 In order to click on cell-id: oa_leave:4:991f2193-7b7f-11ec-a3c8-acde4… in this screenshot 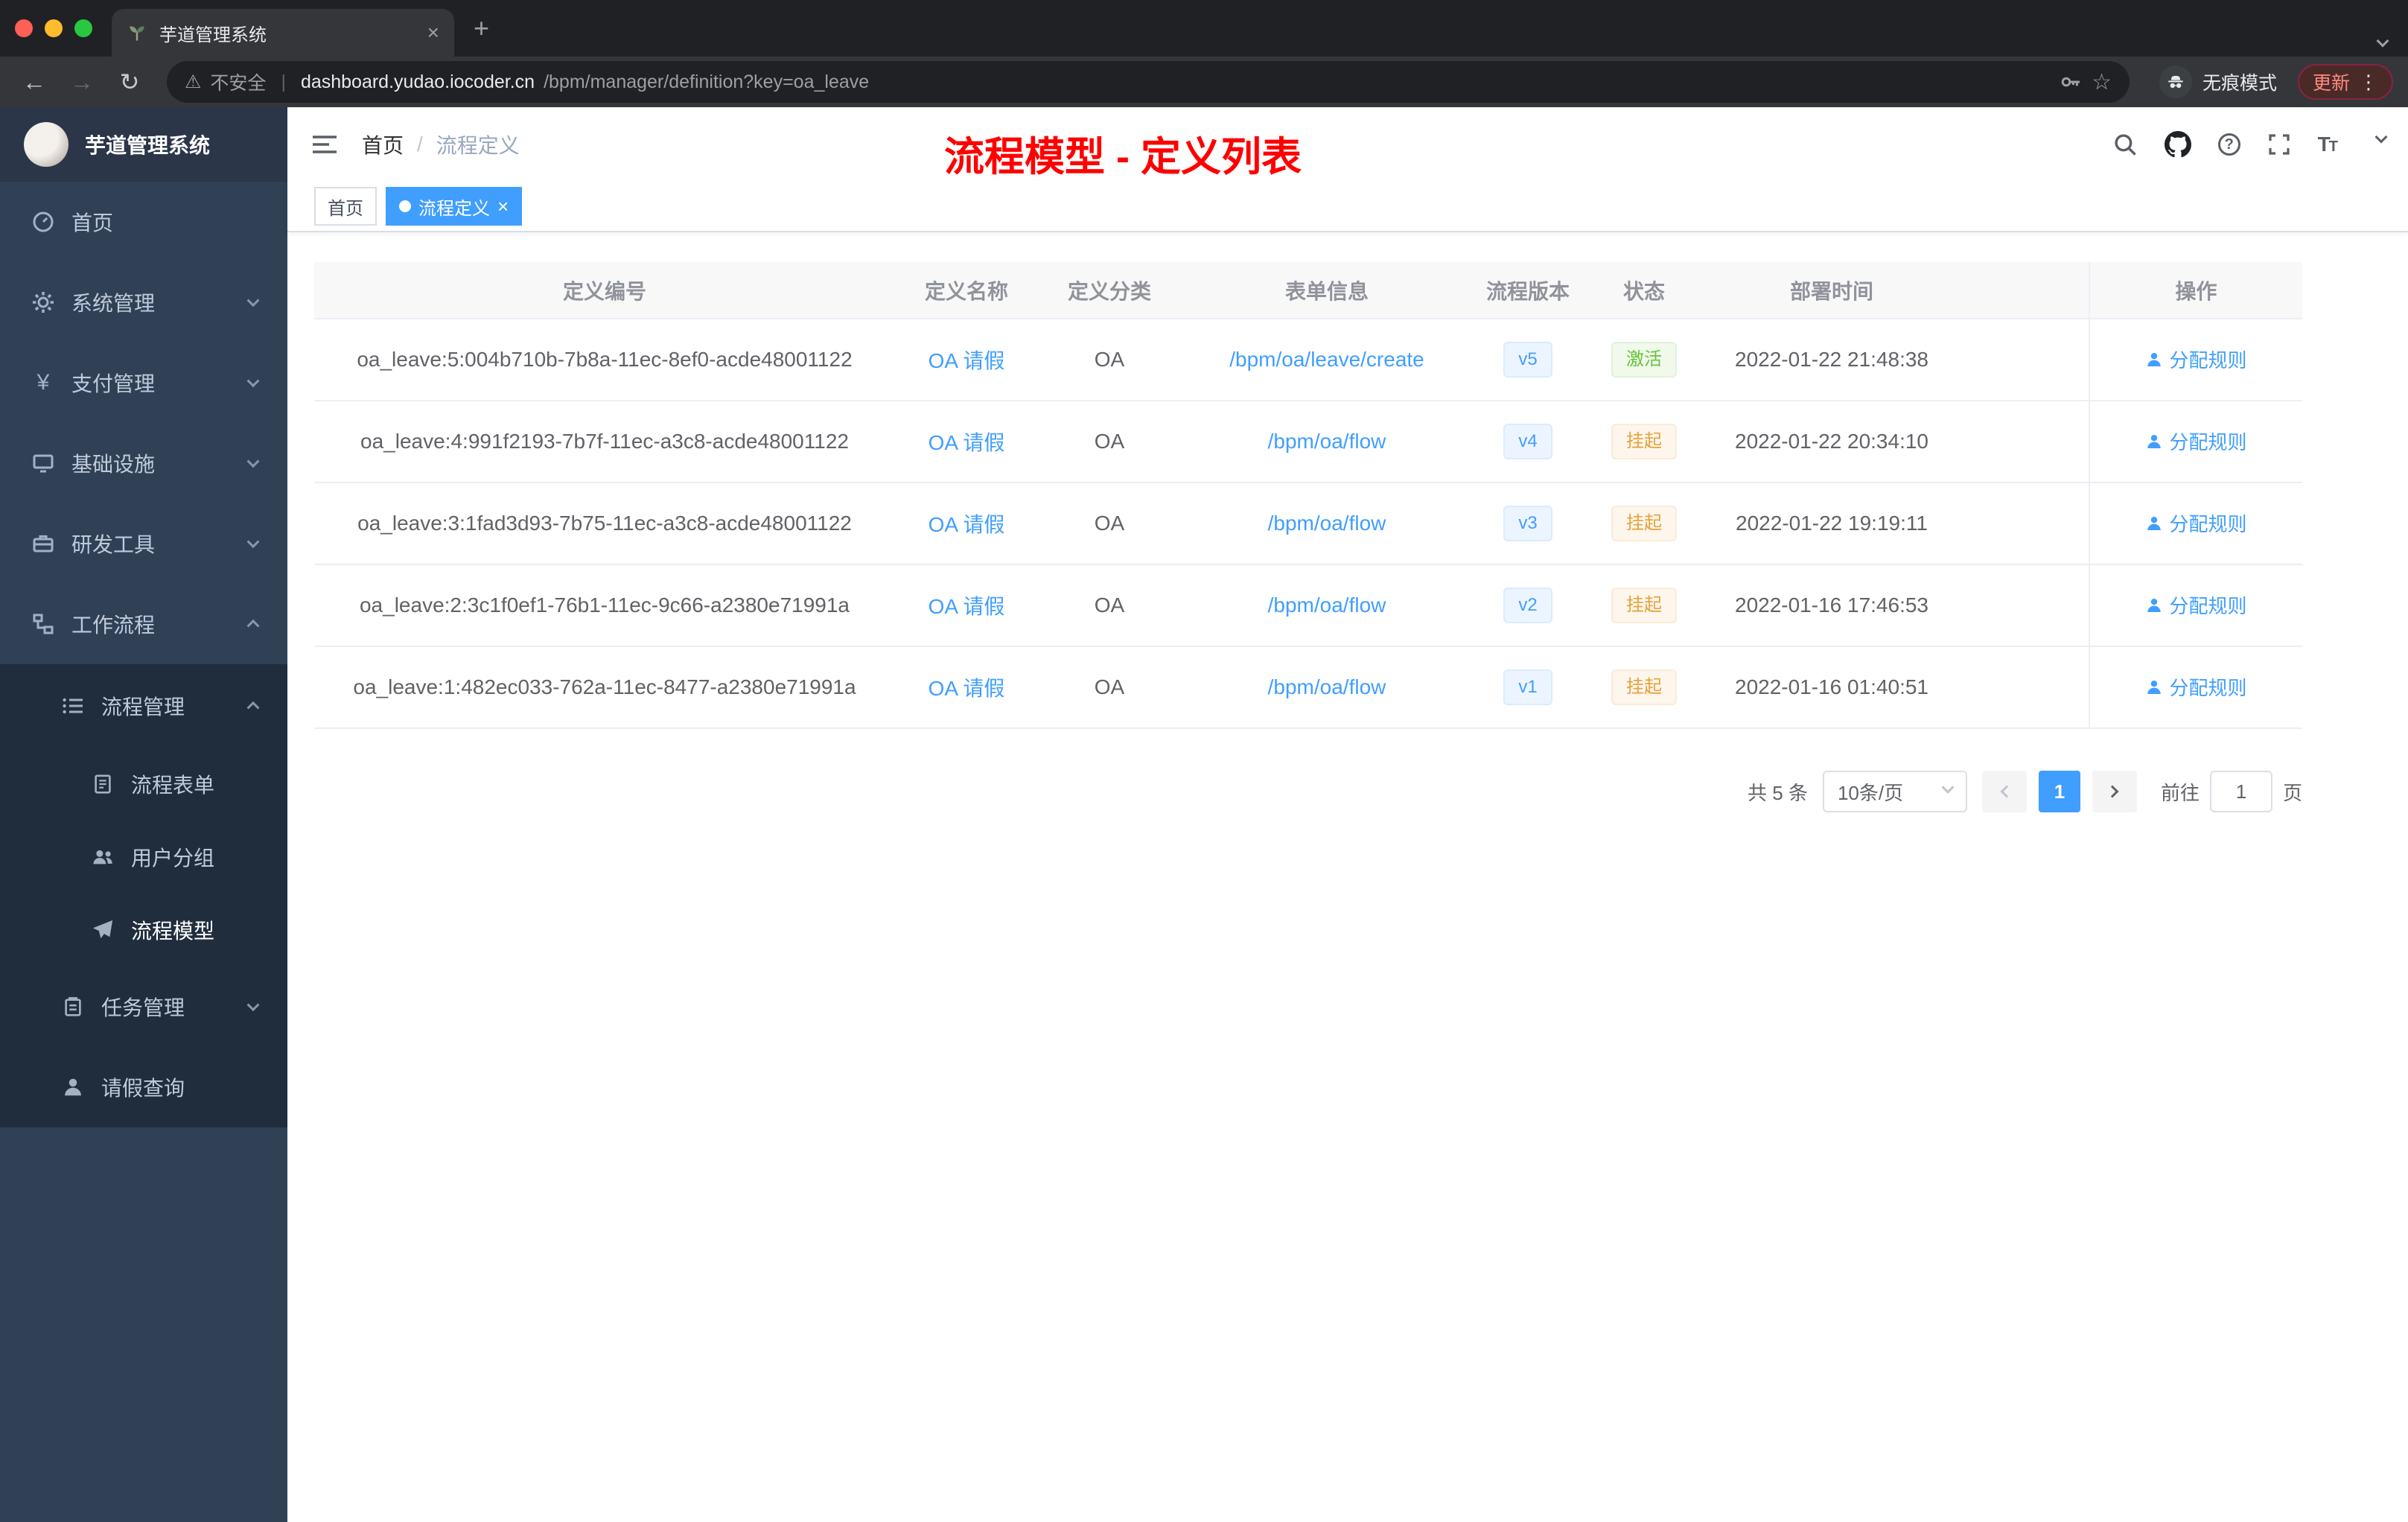, I will do `click(604, 442)`.